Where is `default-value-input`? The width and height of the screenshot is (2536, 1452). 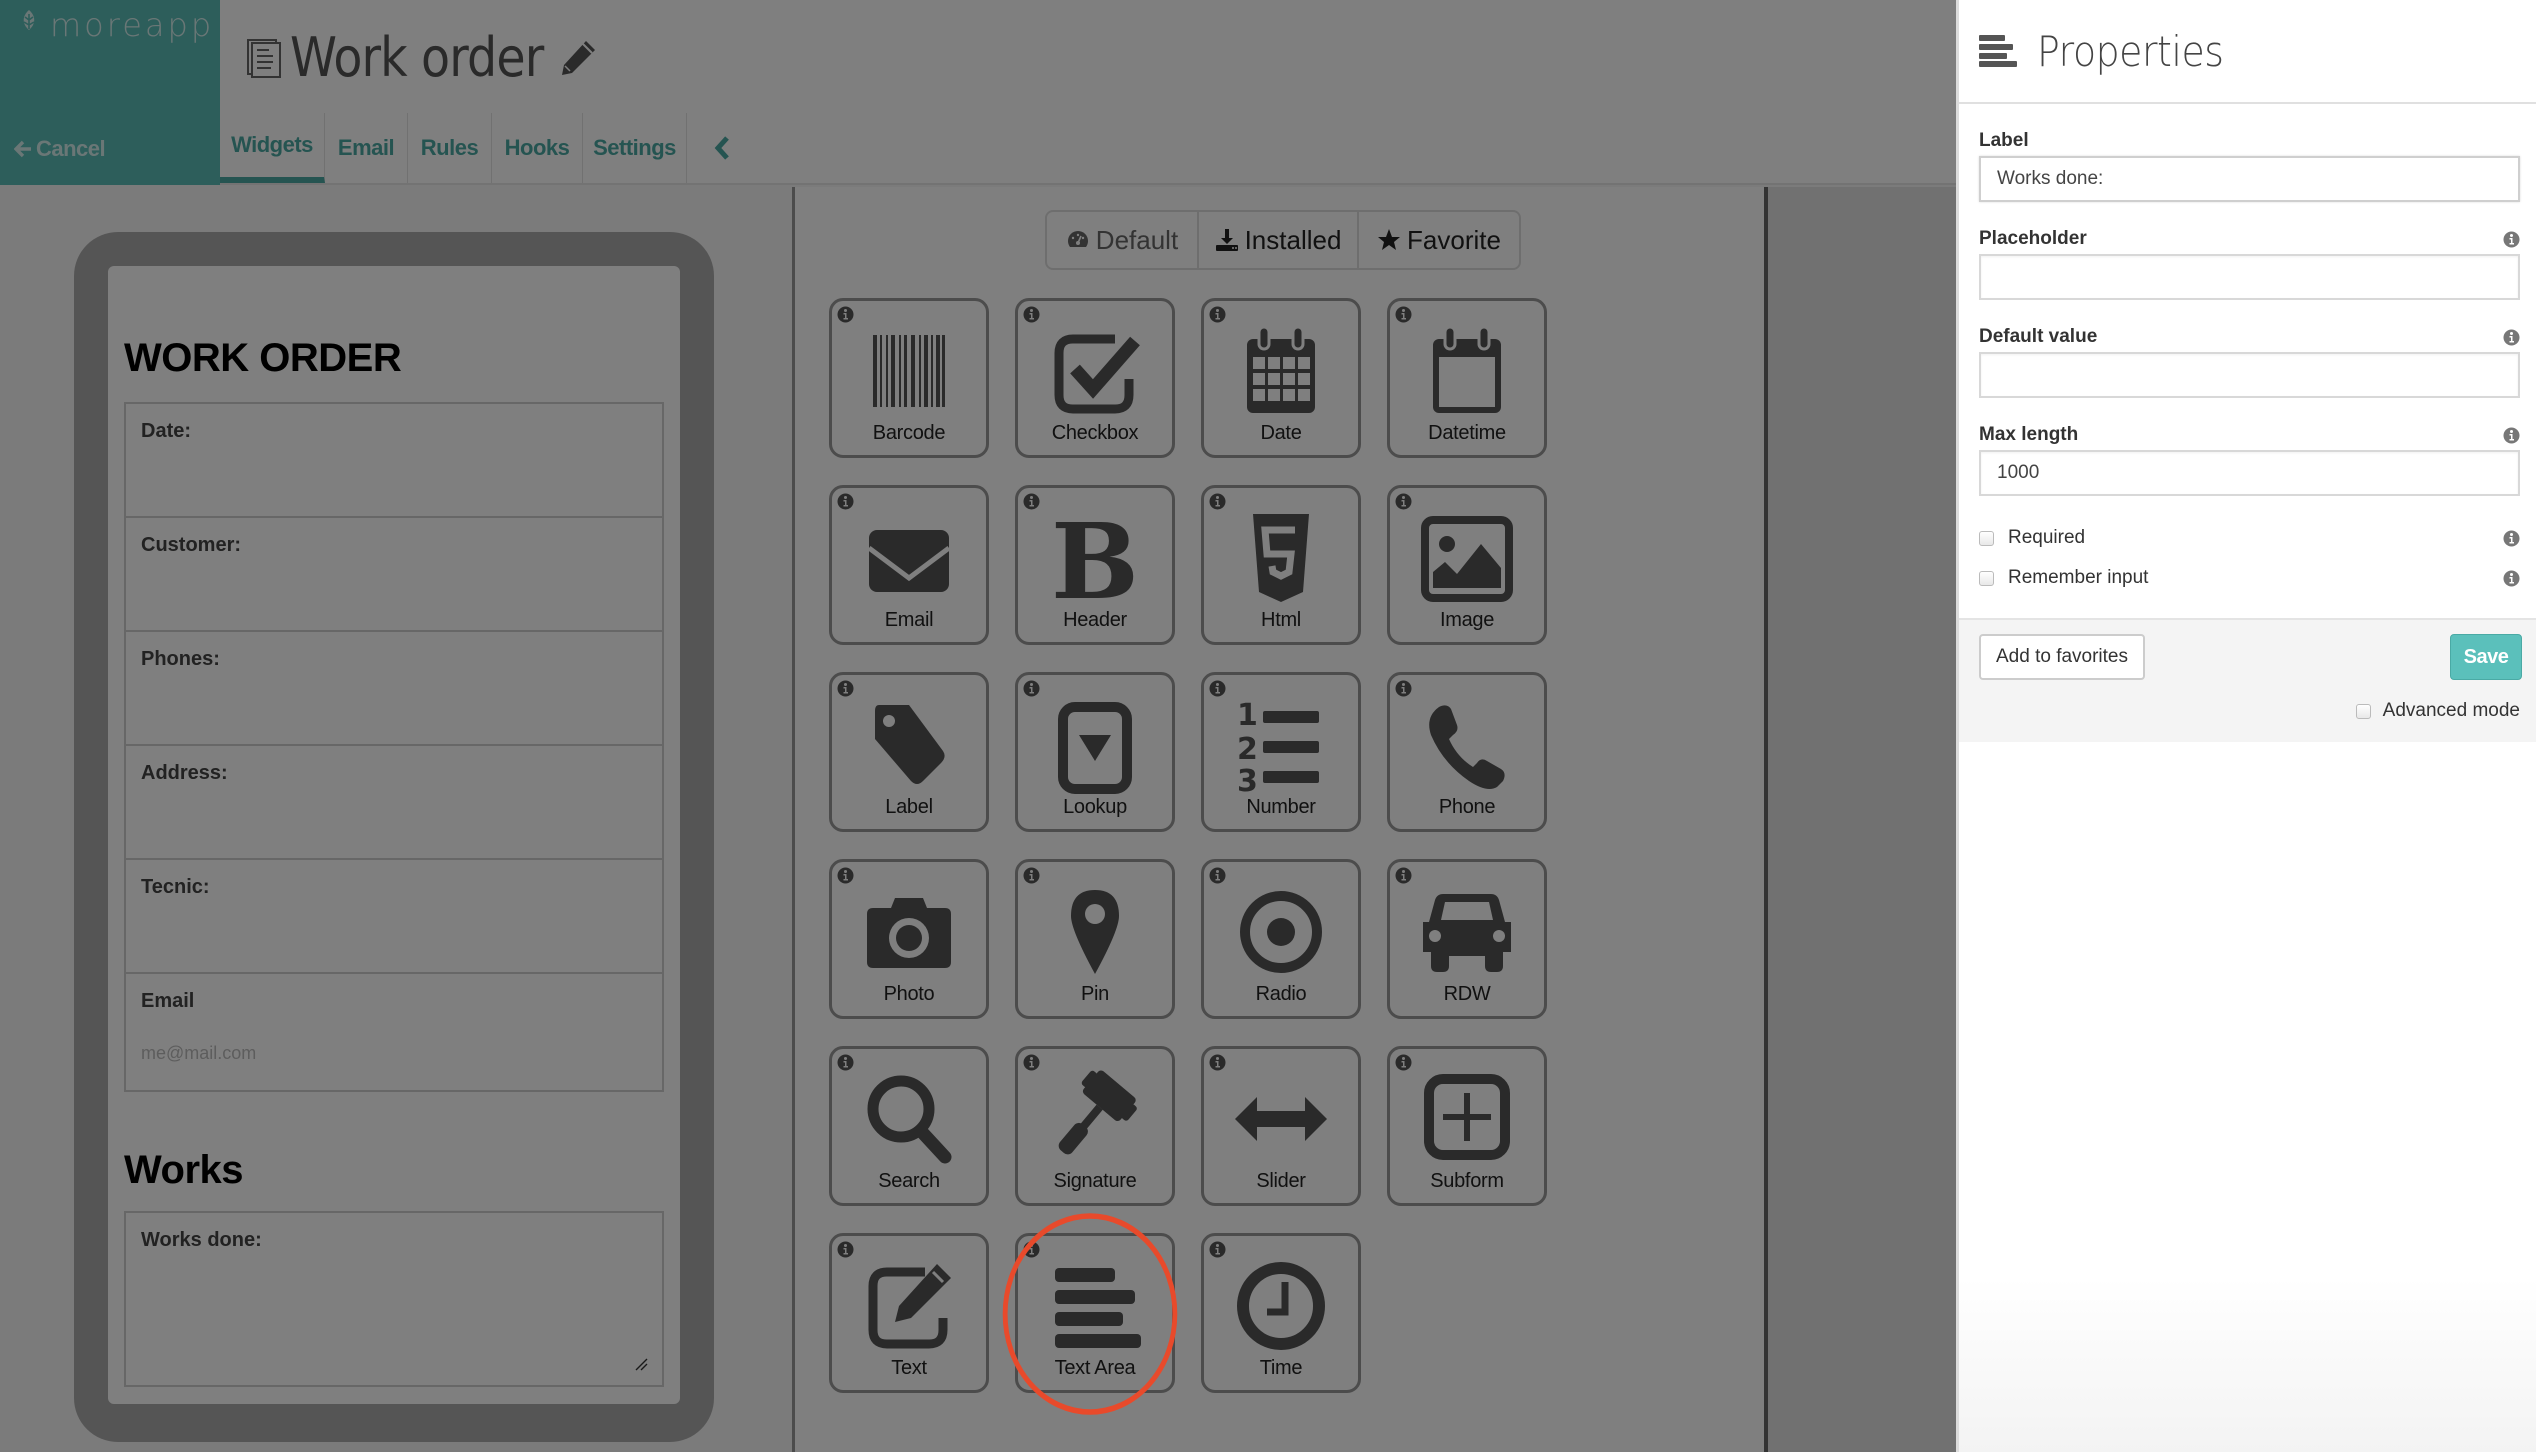 default-value-input is located at coordinates (2249, 375).